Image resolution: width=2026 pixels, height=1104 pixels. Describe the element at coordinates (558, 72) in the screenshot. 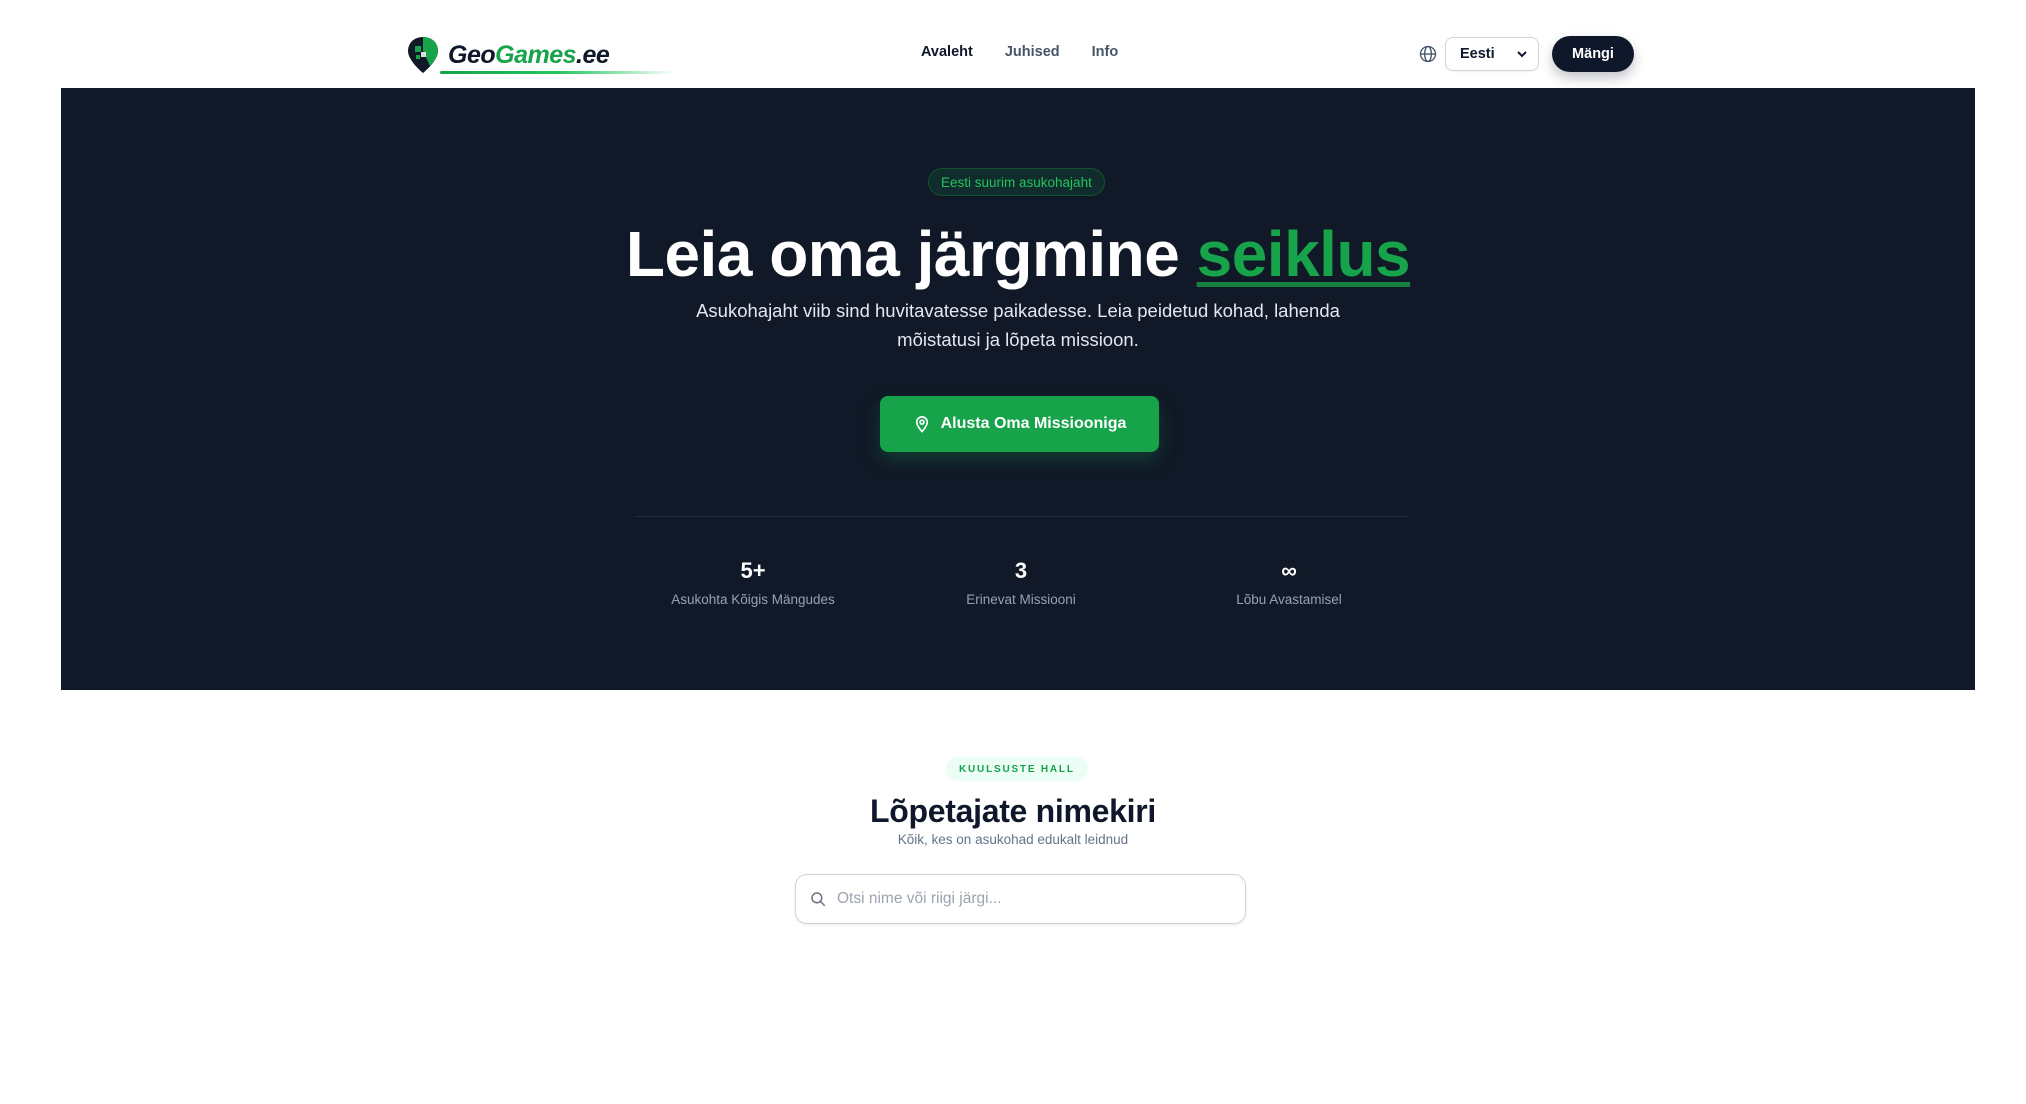

I see `logo-underline` at that location.